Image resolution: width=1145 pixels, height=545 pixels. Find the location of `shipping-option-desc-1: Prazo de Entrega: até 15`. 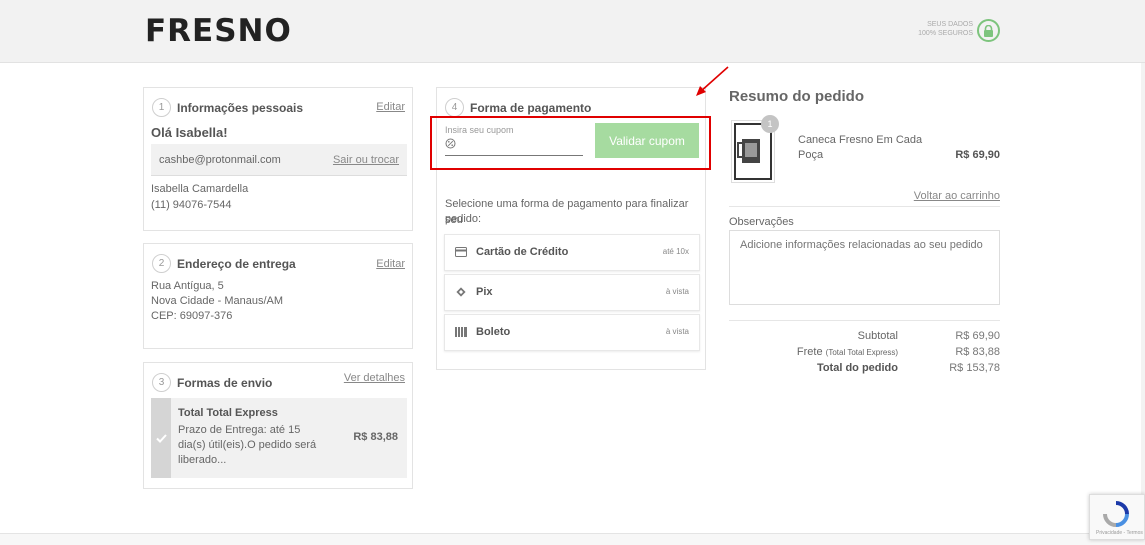

shipping-option-desc-1: Prazo de Entrega: até 15 is located at coordinates (239, 430).